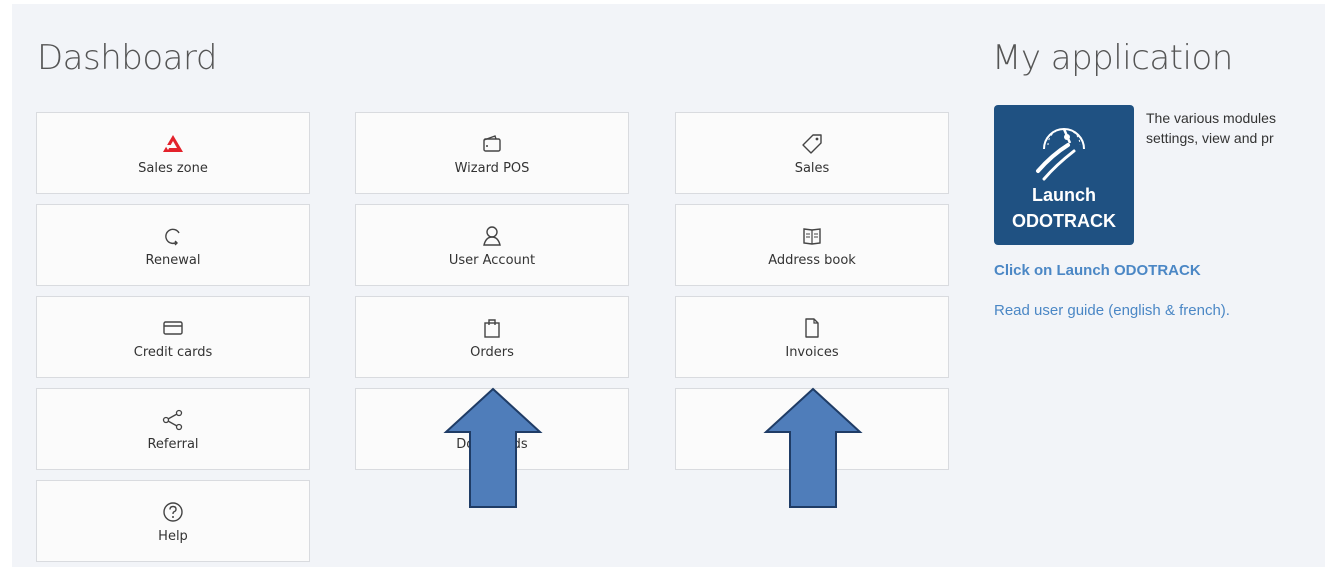 The width and height of the screenshot is (1325, 571). I want to click on address-book-icon, so click(812, 236).